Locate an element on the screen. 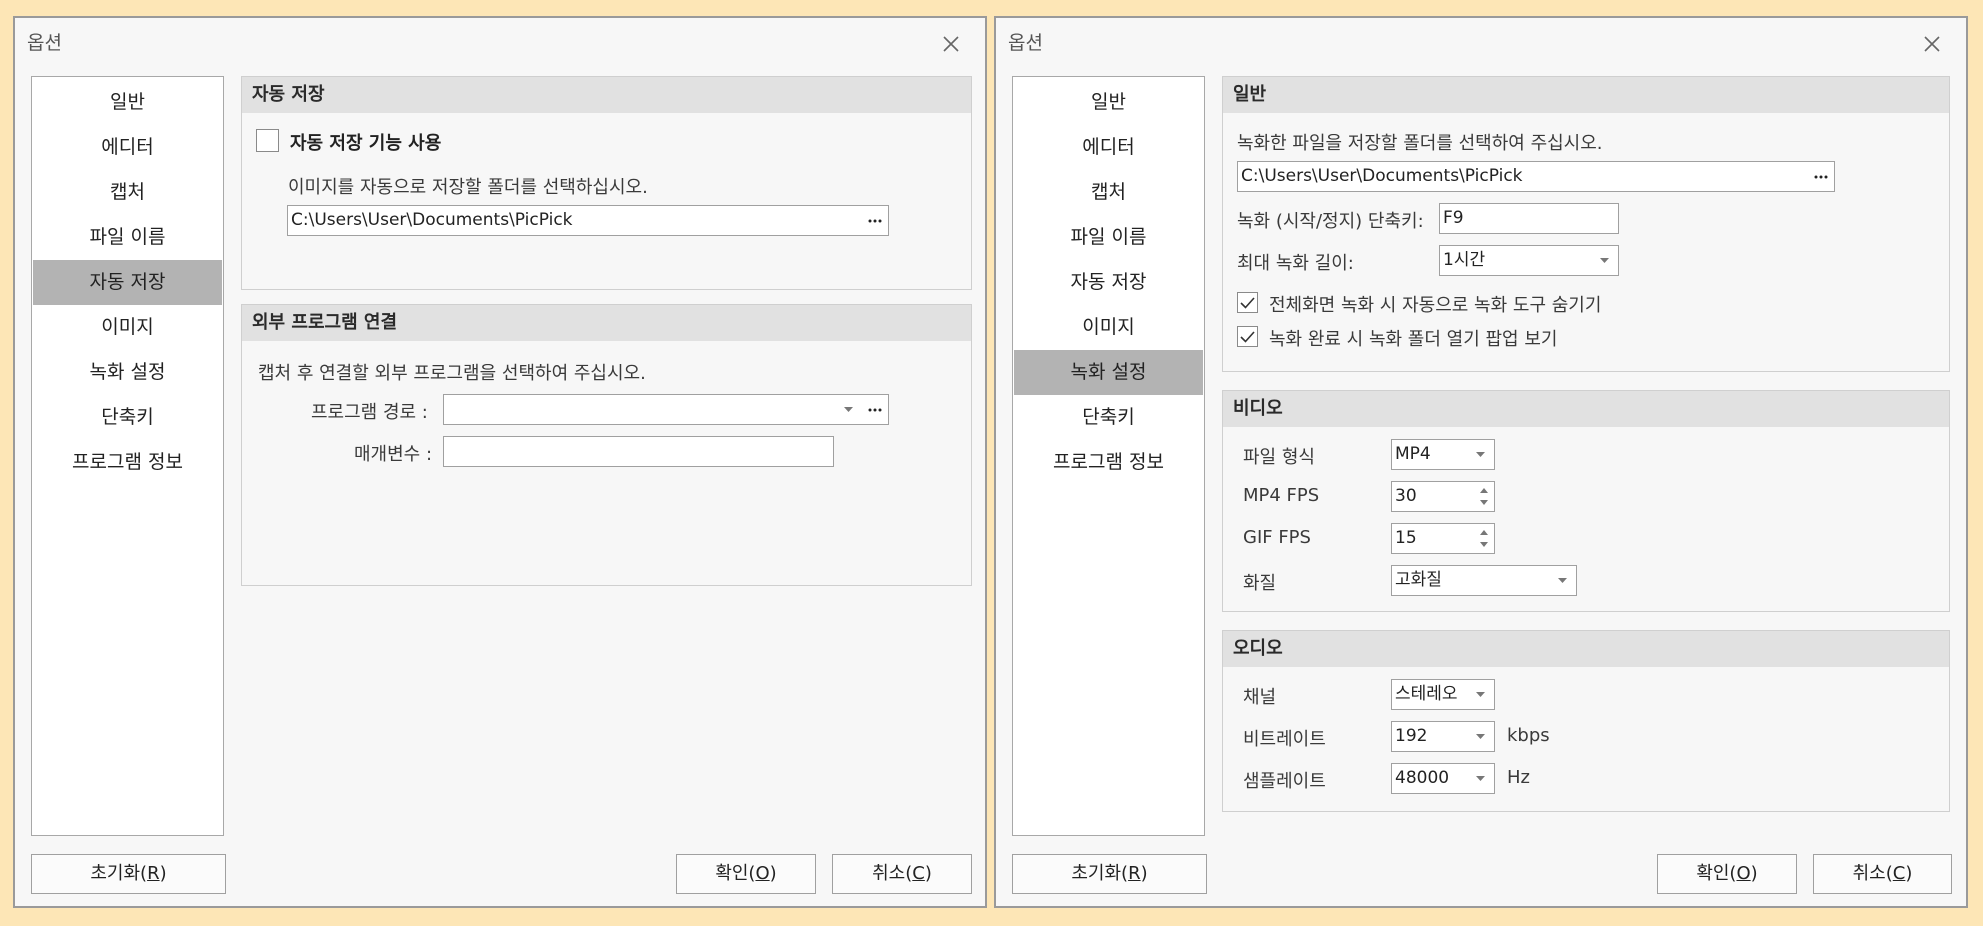 The width and height of the screenshot is (1983, 926). channel-select: 스테레오 is located at coordinates (1443, 694).